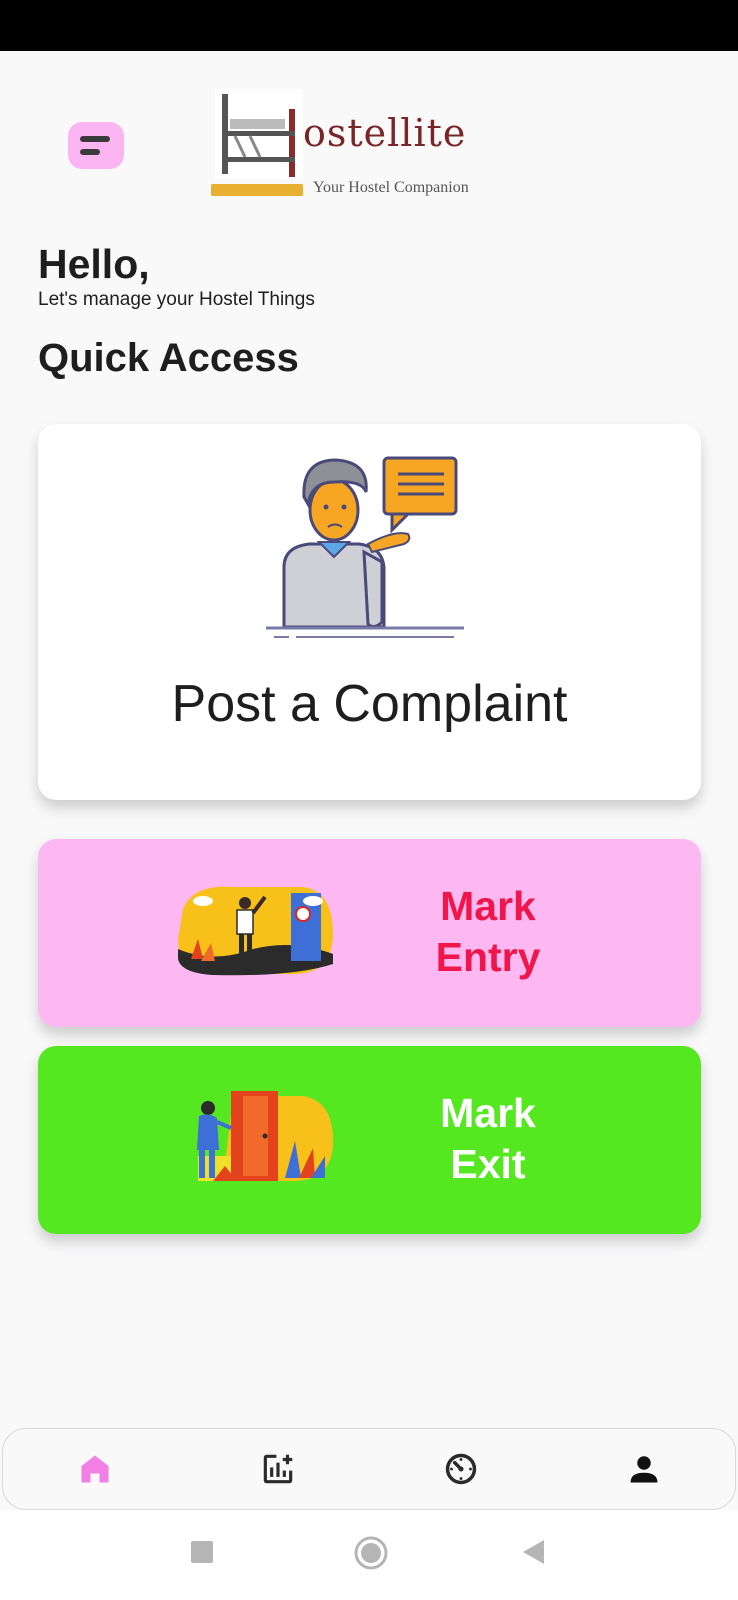 The width and height of the screenshot is (738, 1600). Describe the element at coordinates (369, 1469) in the screenshot. I see `bottom-navigation` at that location.